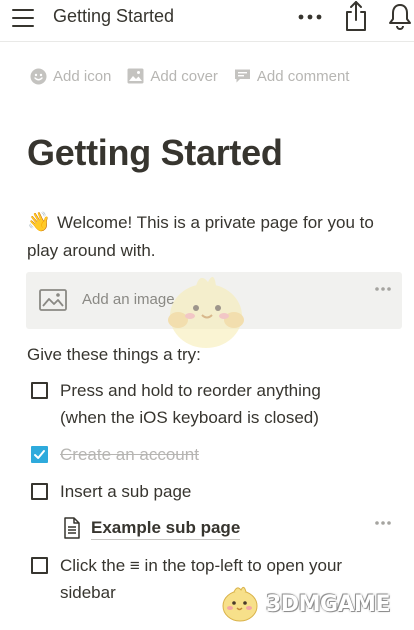 This screenshot has width=414, height=630. What do you see at coordinates (114, 16) in the screenshot?
I see `header-title: Getting Started` at bounding box center [114, 16].